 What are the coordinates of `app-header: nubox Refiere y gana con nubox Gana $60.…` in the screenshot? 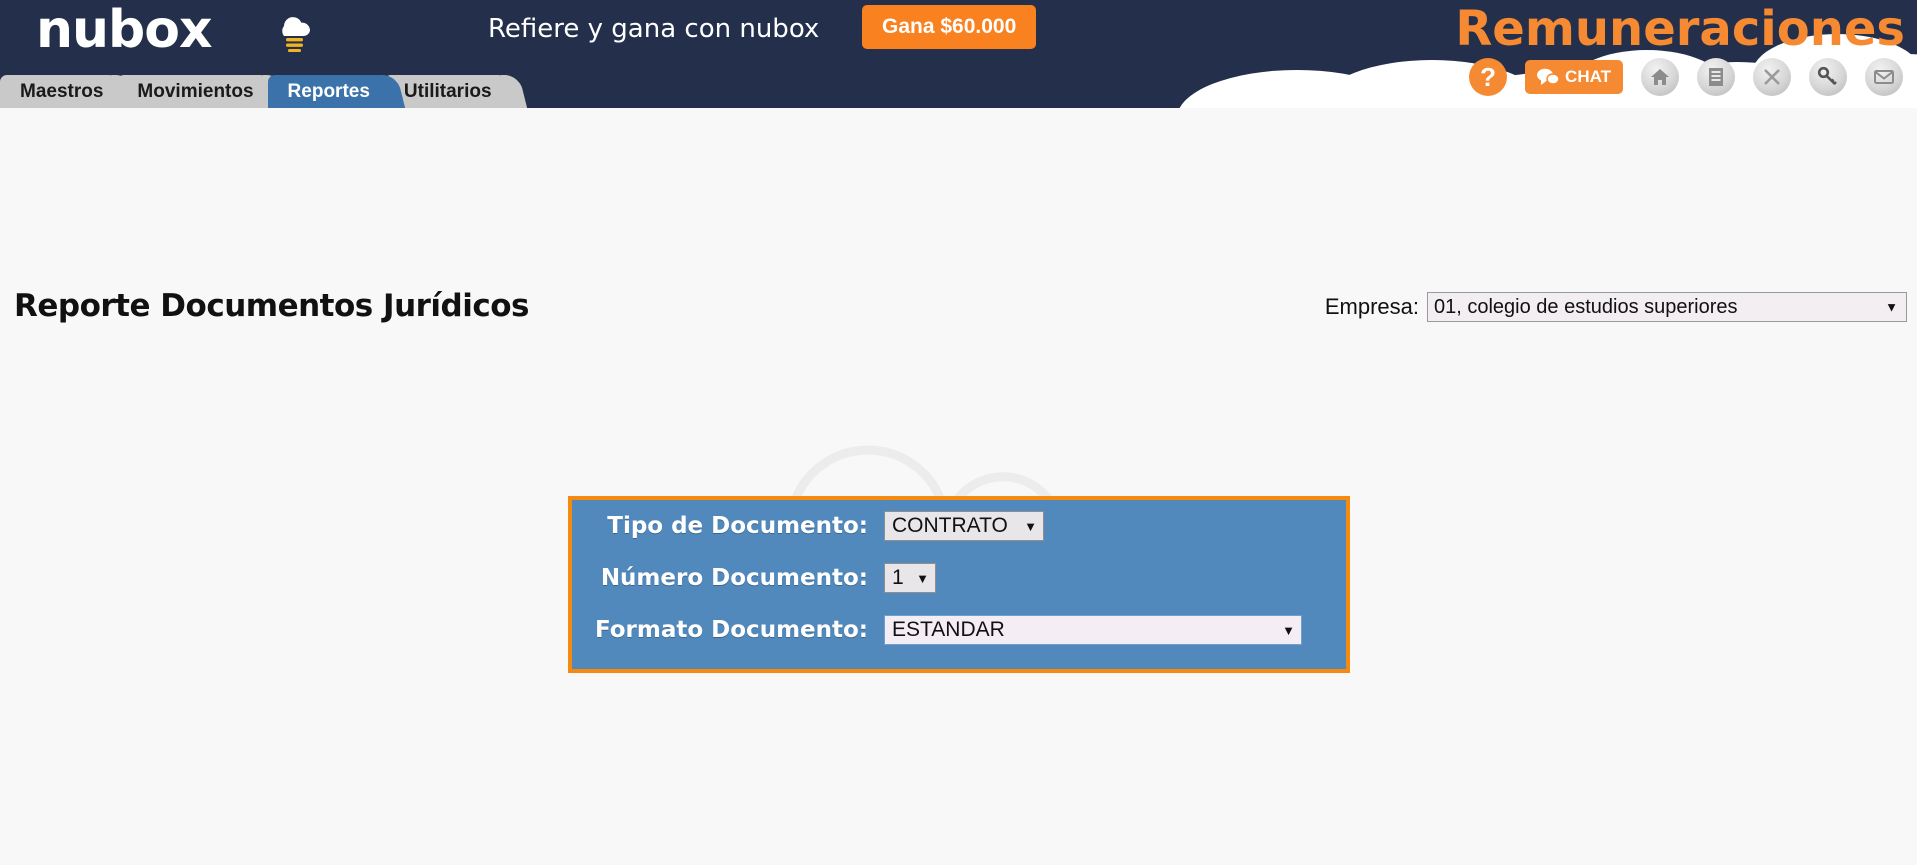 It's located at (958, 54).